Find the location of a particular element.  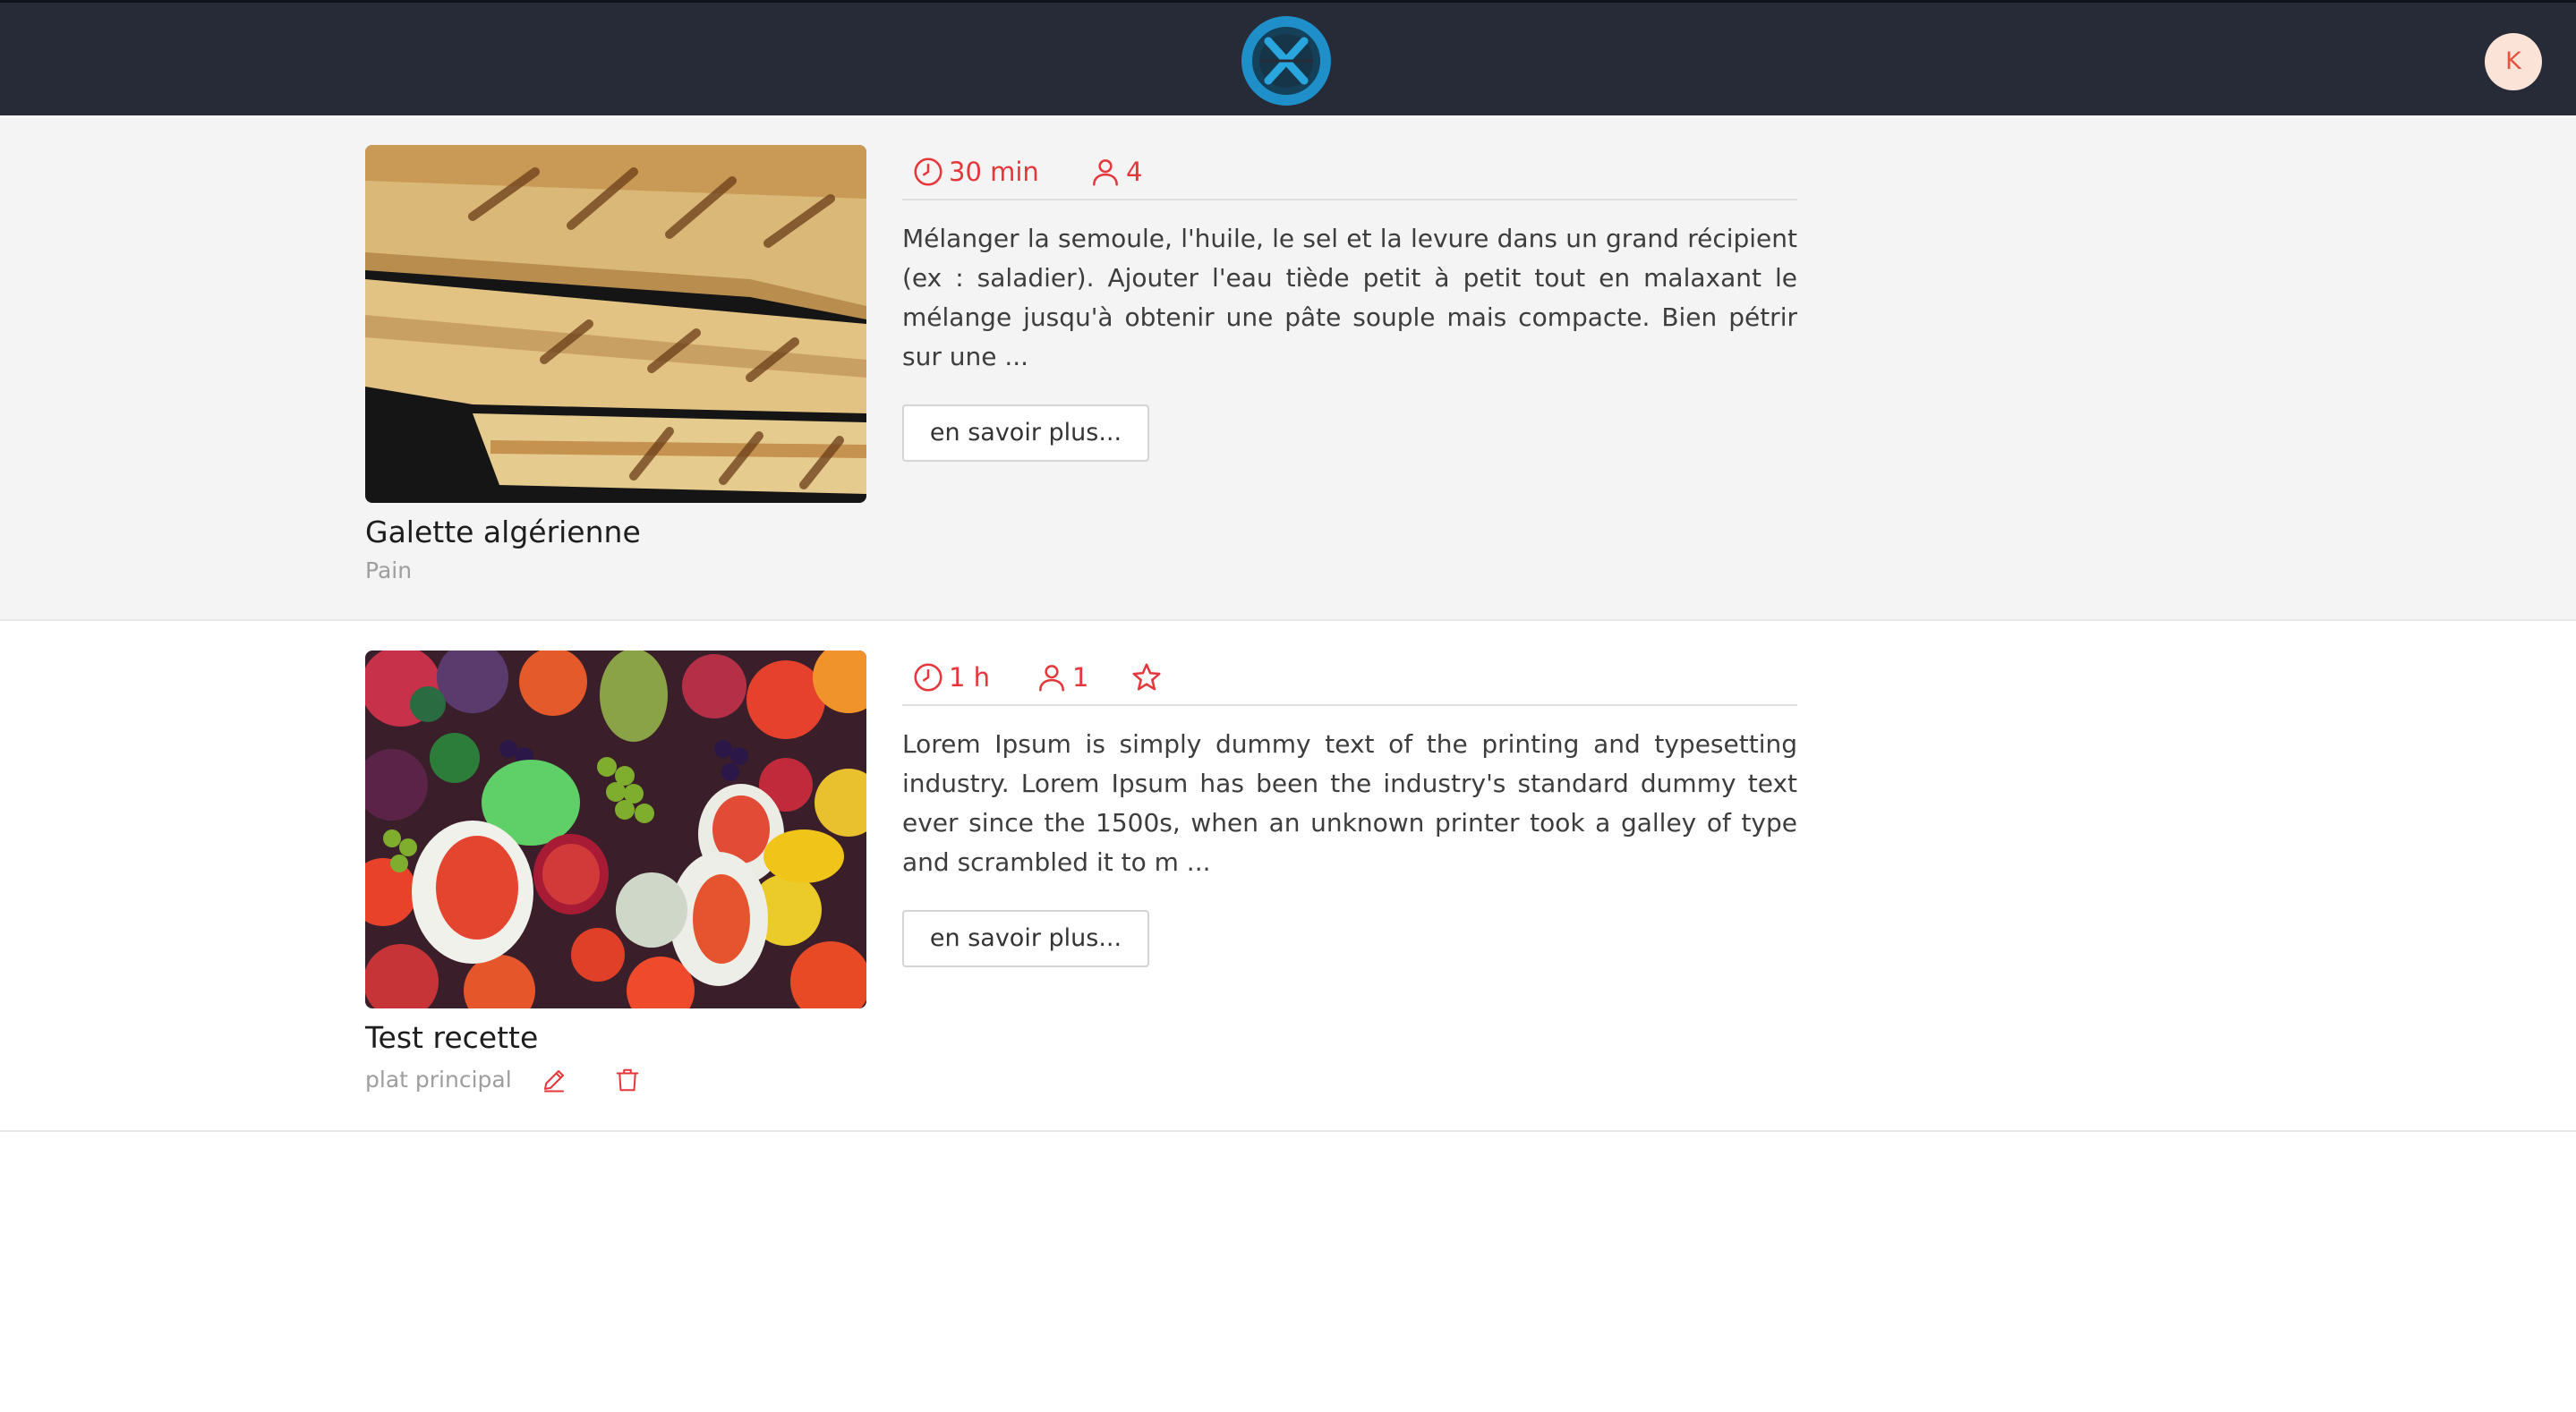

star-icon is located at coordinates (1146, 677).